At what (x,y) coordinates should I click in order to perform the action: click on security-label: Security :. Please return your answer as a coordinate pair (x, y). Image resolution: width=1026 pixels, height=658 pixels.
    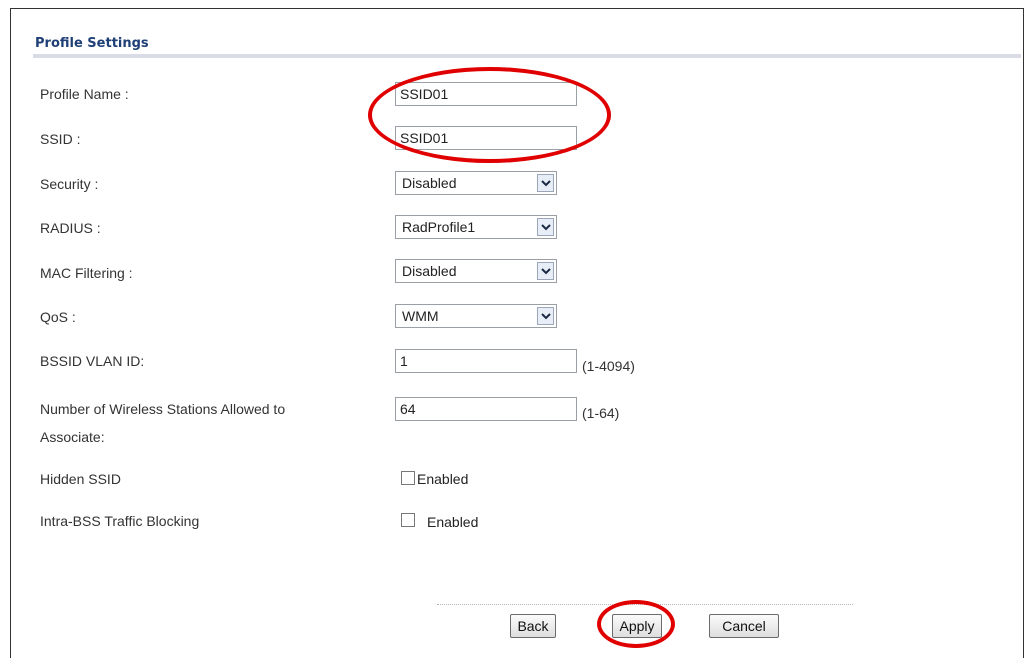
    Looking at the image, I should click on (69, 184).